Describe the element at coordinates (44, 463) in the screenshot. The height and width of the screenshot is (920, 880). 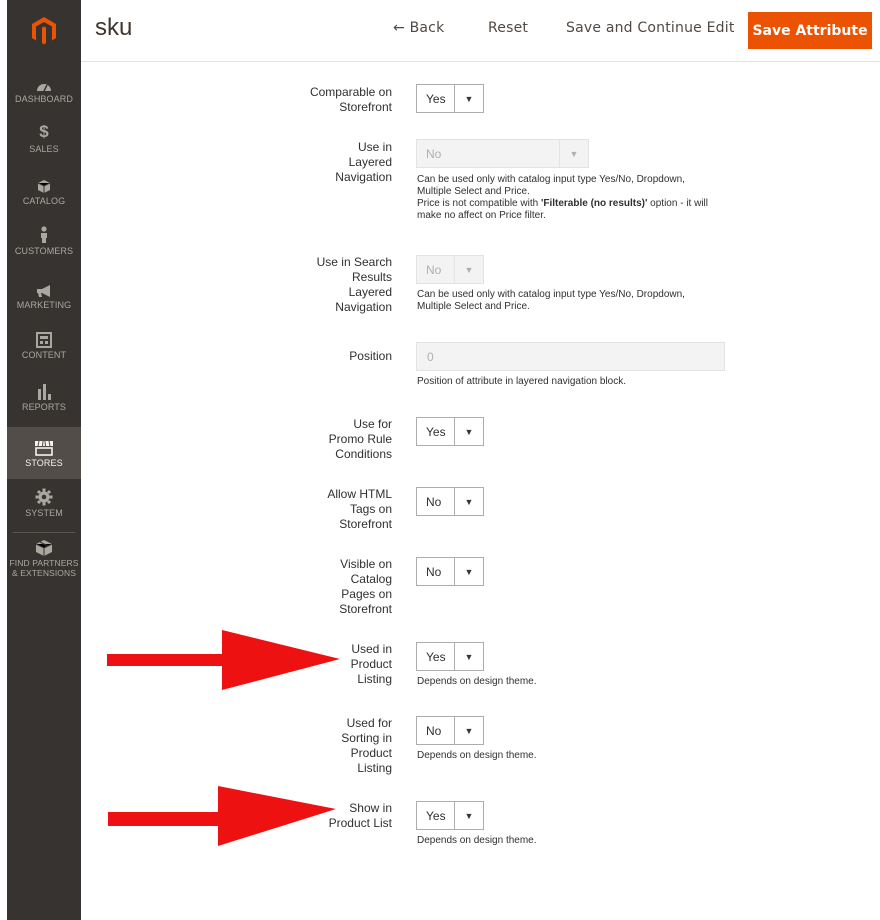
I see `sidebar-item-label: STORES` at that location.